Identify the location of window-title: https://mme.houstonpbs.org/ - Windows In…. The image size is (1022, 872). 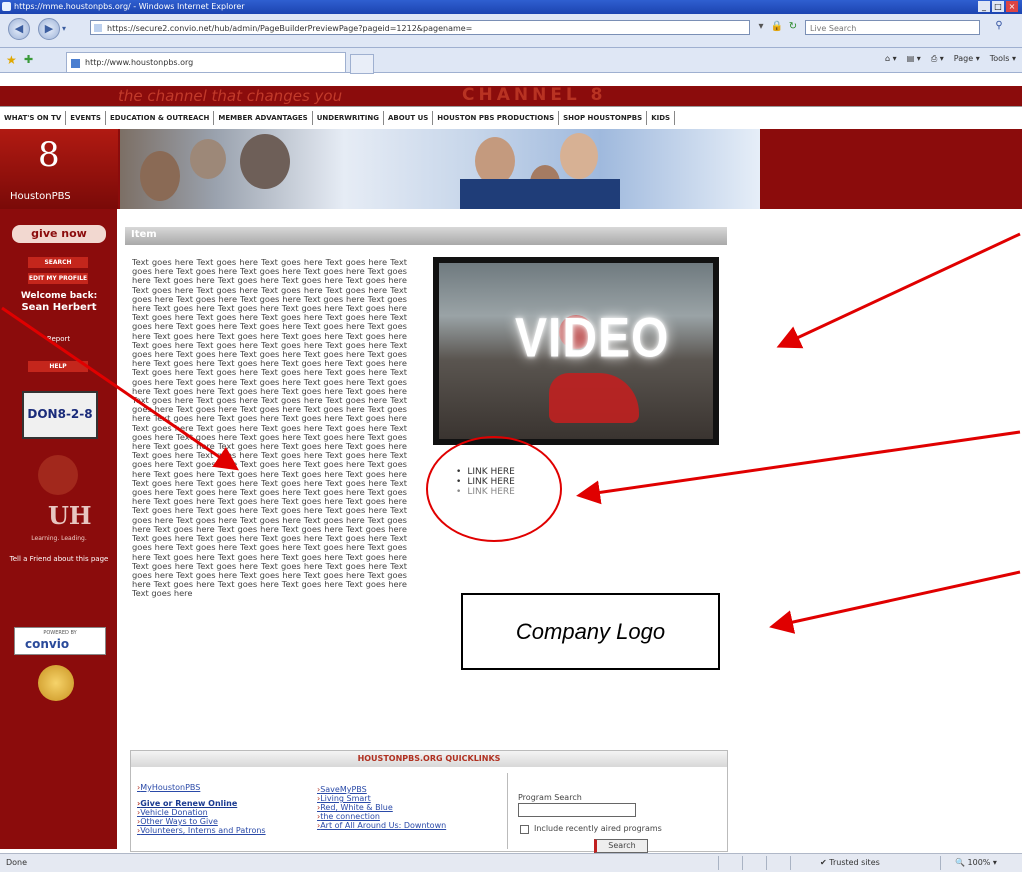
(129, 6).